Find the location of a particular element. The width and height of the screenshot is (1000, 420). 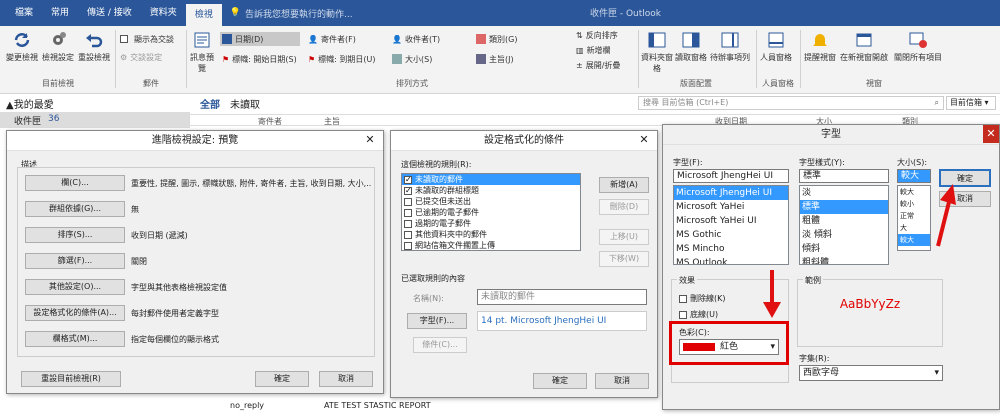

add-columns-button: ▥ 新增欄 is located at coordinates (593, 50).